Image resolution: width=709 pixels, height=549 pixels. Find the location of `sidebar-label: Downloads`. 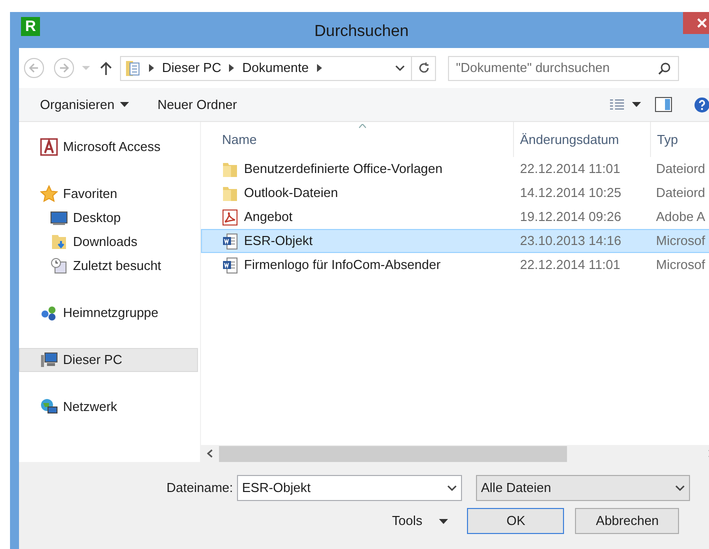

sidebar-label: Downloads is located at coordinates (105, 242).